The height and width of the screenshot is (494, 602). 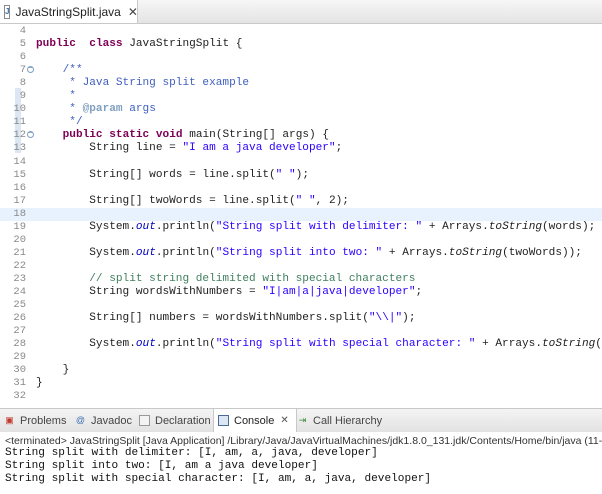 What do you see at coordinates (19, 344) in the screenshot?
I see `line-number: 28` at bounding box center [19, 344].